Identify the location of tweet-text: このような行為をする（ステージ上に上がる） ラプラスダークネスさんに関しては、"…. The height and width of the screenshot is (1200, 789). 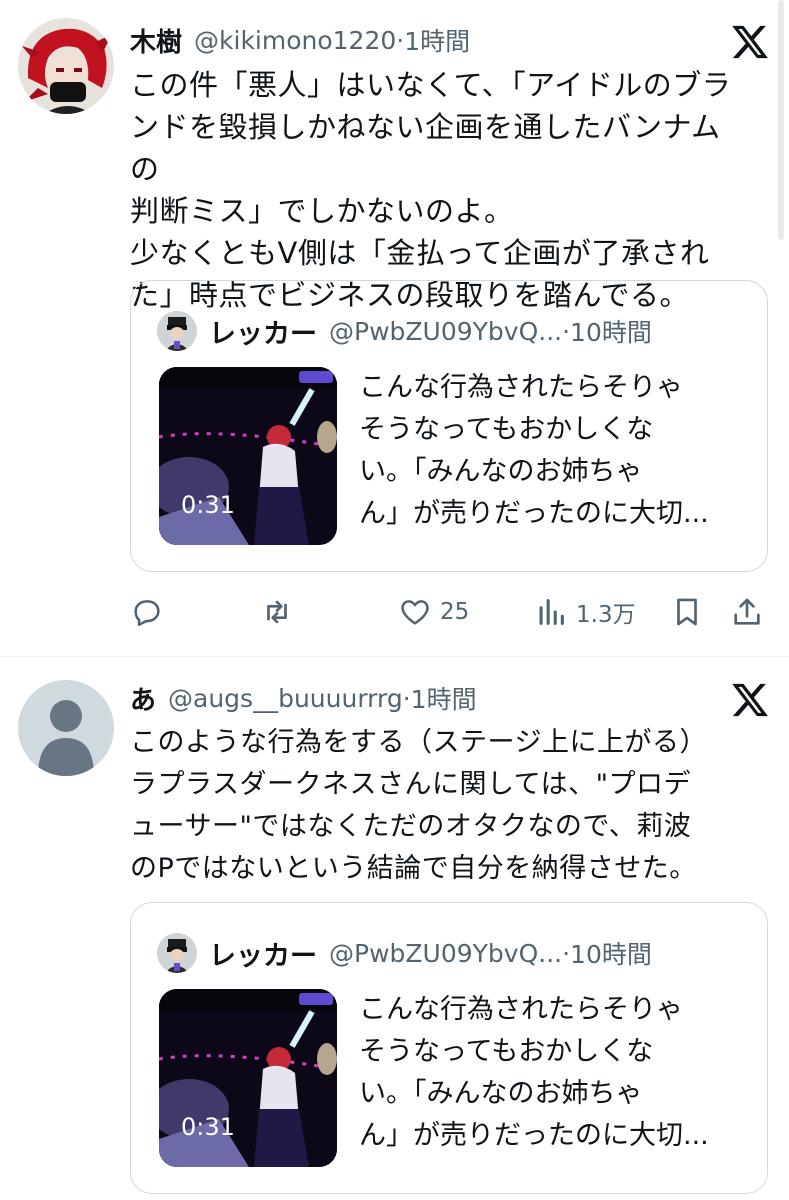
(445, 806).